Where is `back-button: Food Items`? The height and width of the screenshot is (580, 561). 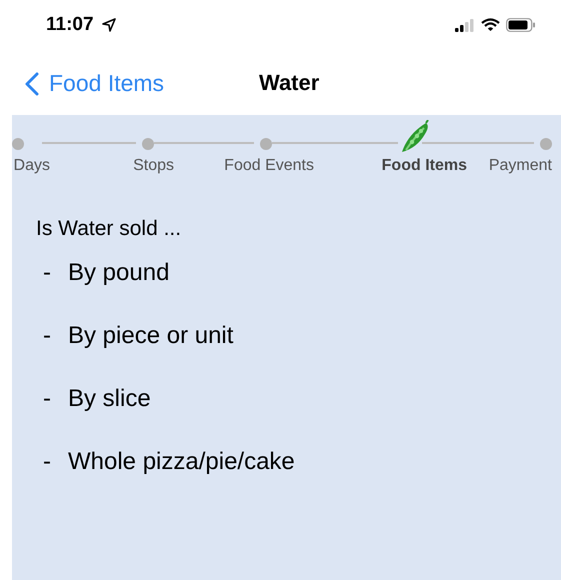
back-button: Food Items is located at coordinates (82, 83).